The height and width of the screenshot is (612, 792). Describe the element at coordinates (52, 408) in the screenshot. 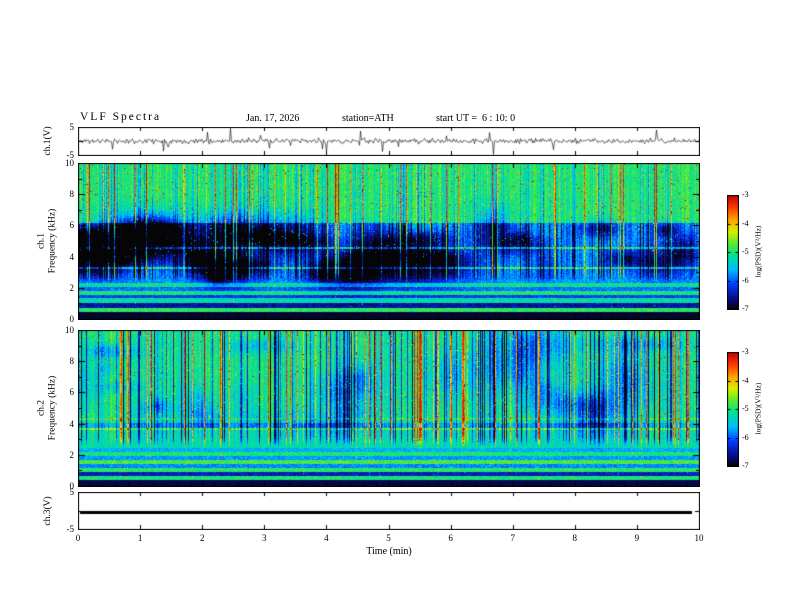

I see `ch2-axis-line2: Frequency (kHz)` at that location.